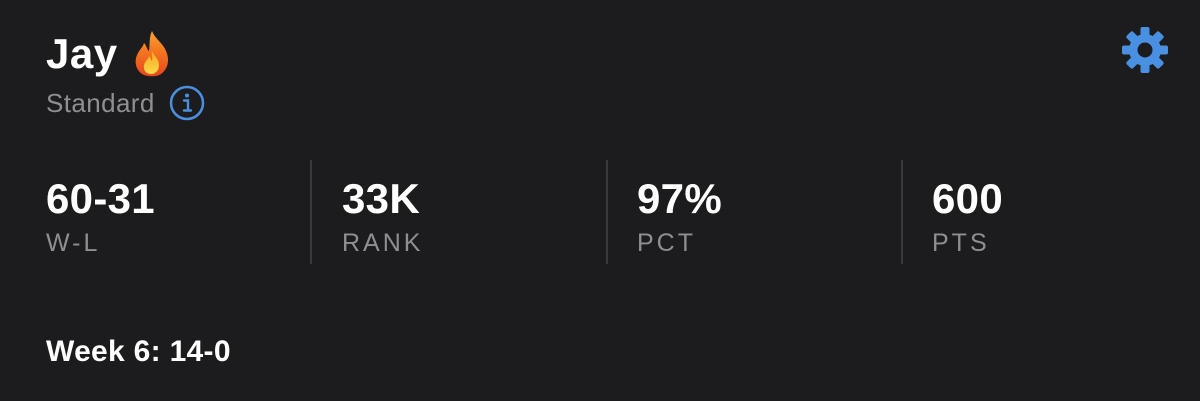 The image size is (1200, 401). I want to click on stat-label: PTS, so click(961, 243).